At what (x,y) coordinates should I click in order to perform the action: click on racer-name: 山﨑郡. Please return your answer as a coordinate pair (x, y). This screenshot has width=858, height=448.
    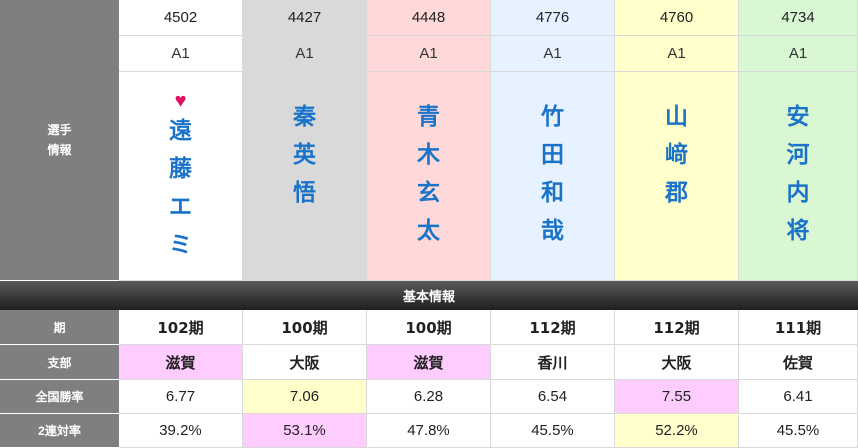
    Looking at the image, I should click on (676, 155).